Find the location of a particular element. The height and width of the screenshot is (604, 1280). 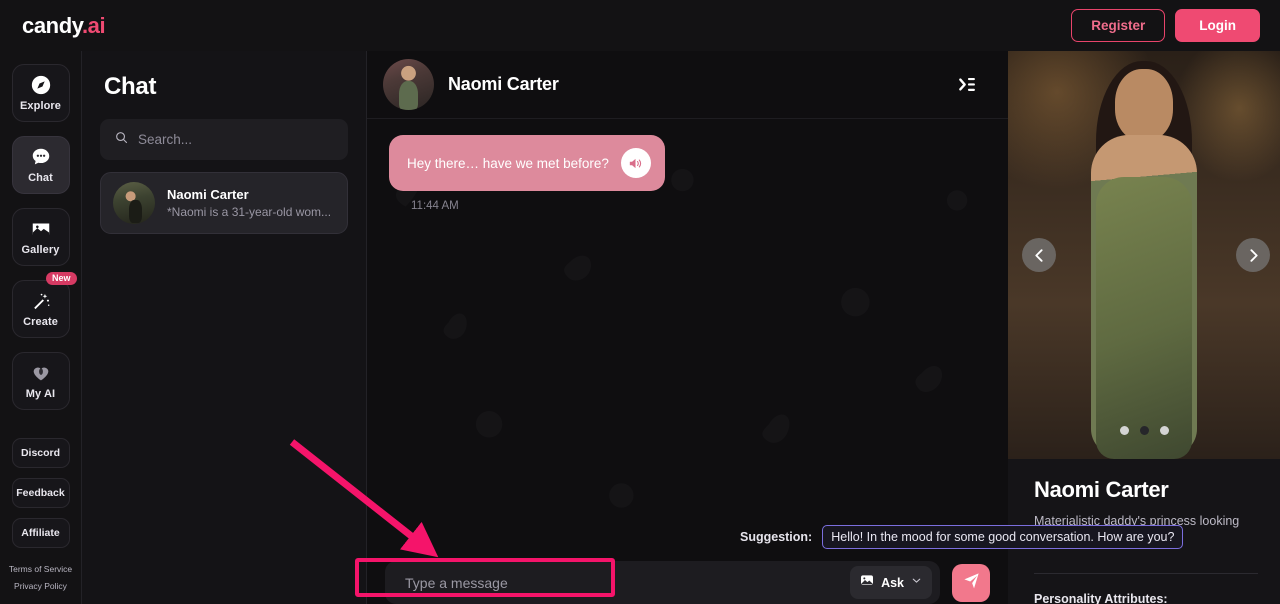

magic-wand-icon is located at coordinates (41, 301).